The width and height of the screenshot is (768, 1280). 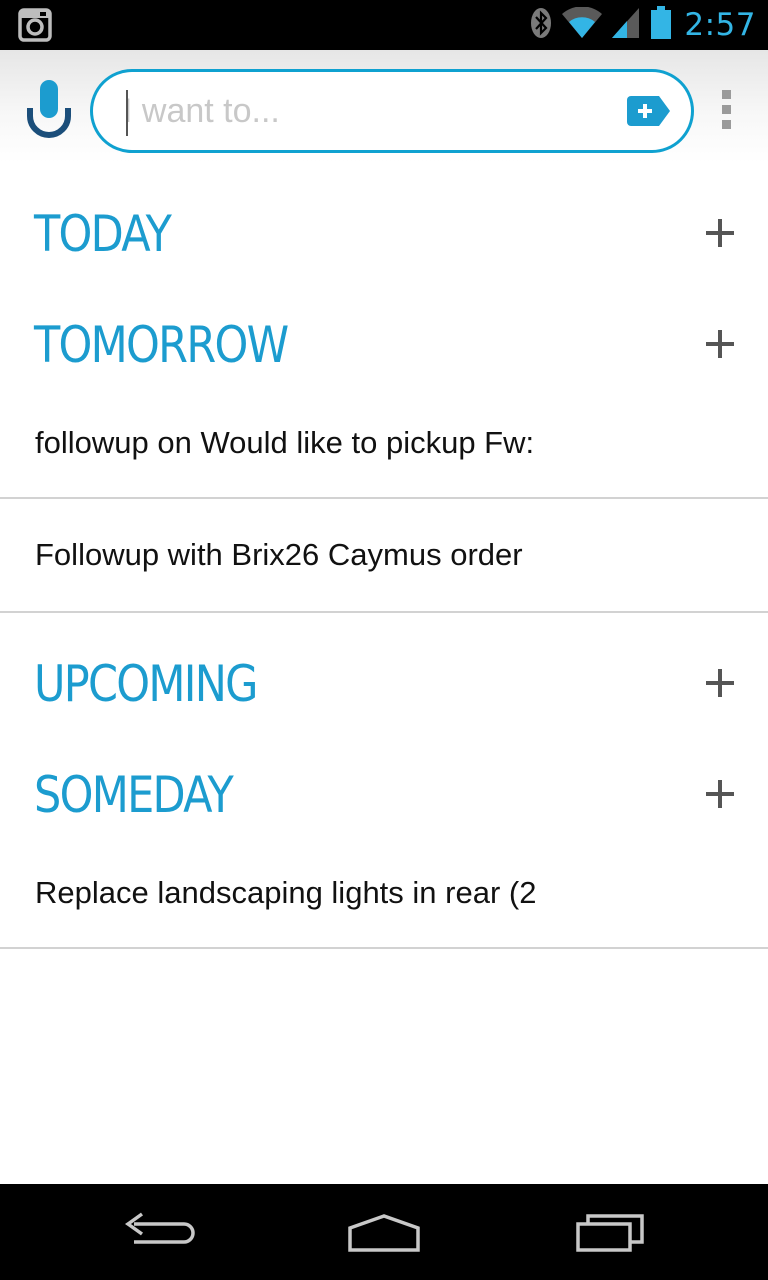 I want to click on text-cursor, so click(x=127, y=113).